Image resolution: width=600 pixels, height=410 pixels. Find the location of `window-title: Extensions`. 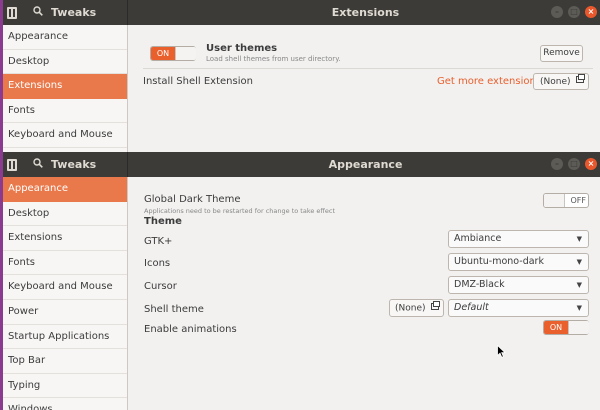

window-title: Extensions is located at coordinates (365, 12).